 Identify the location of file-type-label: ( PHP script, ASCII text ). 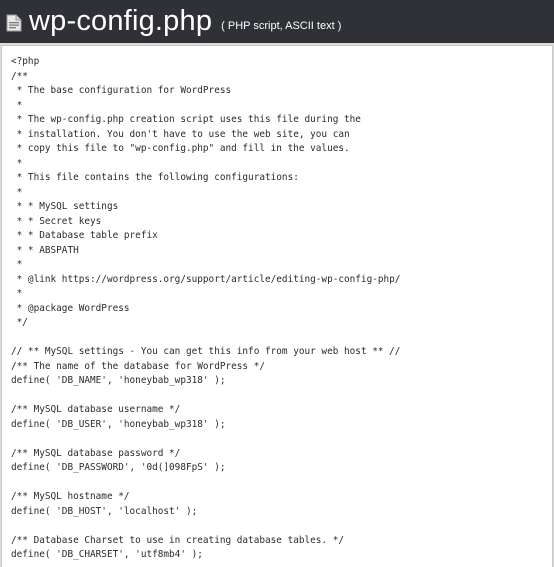
(281, 25).